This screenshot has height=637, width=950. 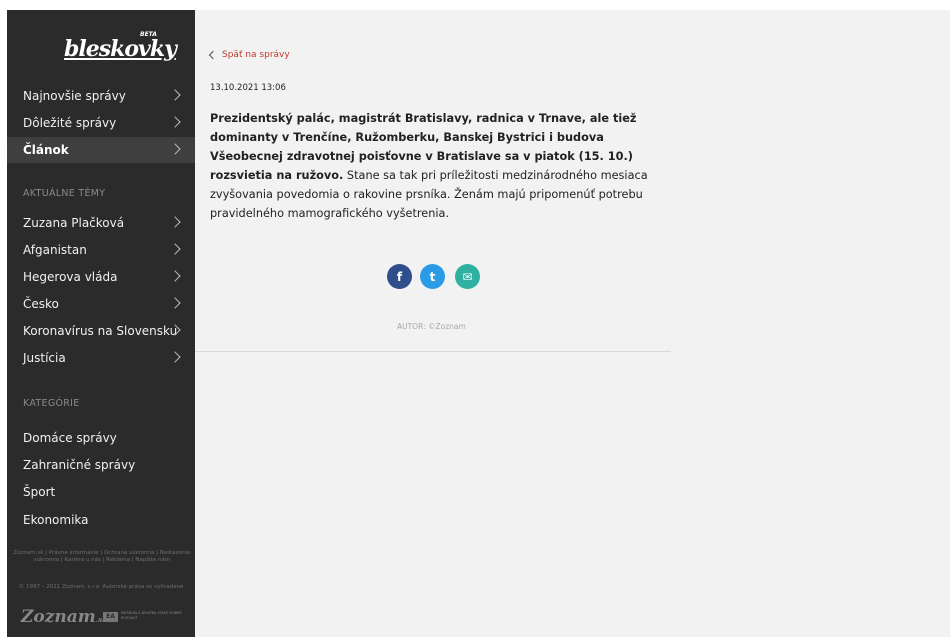 I want to click on nav-item-najnovsie-spravy: Najnovšie správy, so click(x=101, y=96).